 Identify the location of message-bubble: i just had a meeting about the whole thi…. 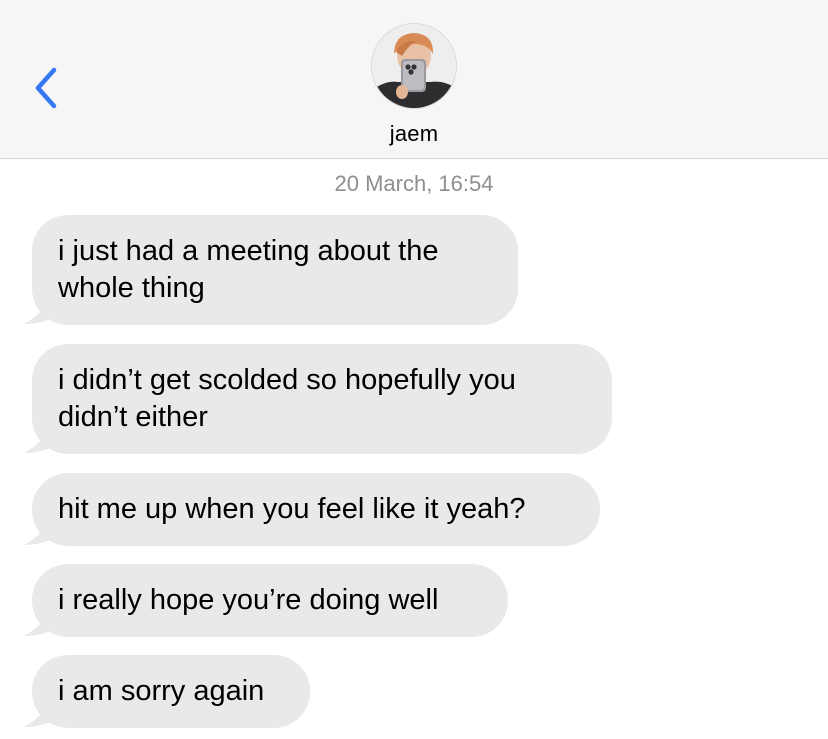
(275, 270).